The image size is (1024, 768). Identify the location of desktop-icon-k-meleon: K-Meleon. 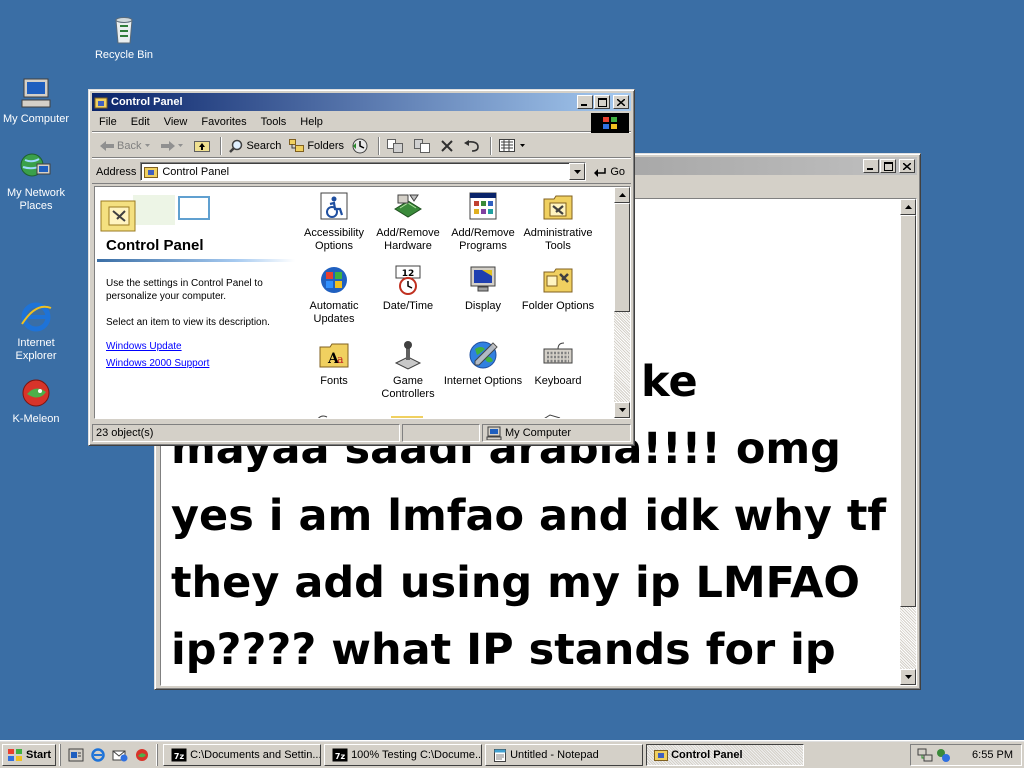
(37, 401).